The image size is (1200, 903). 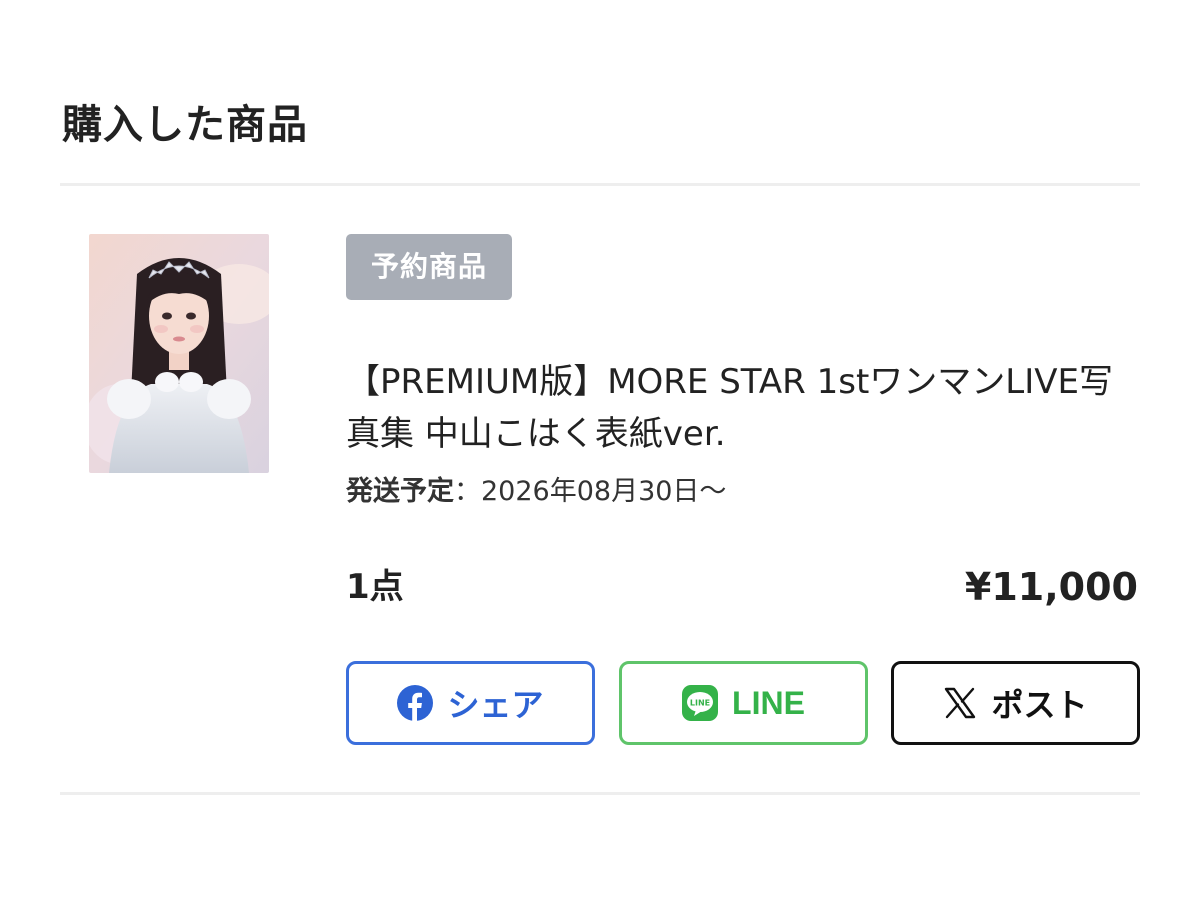 I want to click on line-share-label: LINE, so click(x=768, y=702).